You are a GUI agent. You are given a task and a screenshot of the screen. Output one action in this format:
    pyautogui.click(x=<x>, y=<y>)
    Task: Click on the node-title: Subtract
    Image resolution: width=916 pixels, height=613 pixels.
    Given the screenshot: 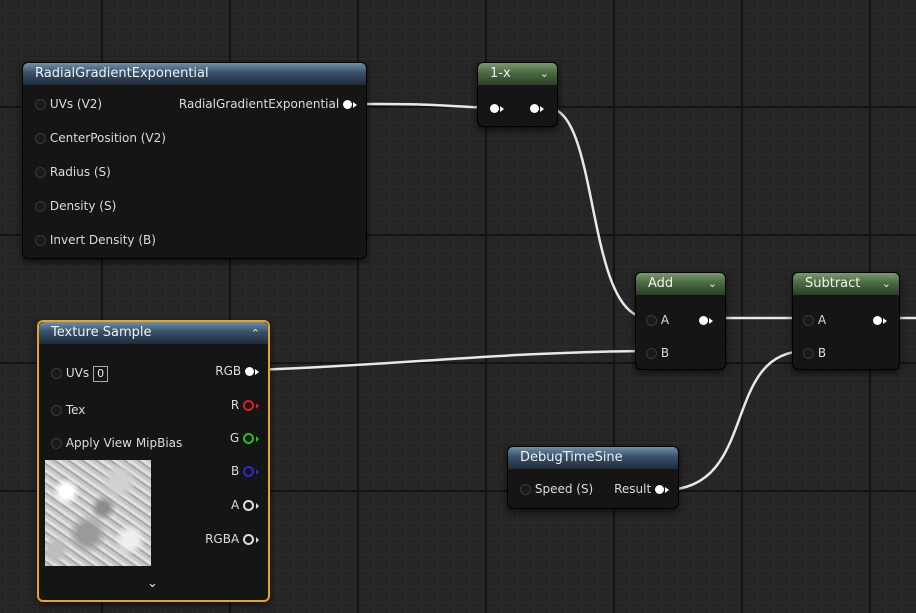 What is the action you would take?
    pyautogui.click(x=833, y=283)
    